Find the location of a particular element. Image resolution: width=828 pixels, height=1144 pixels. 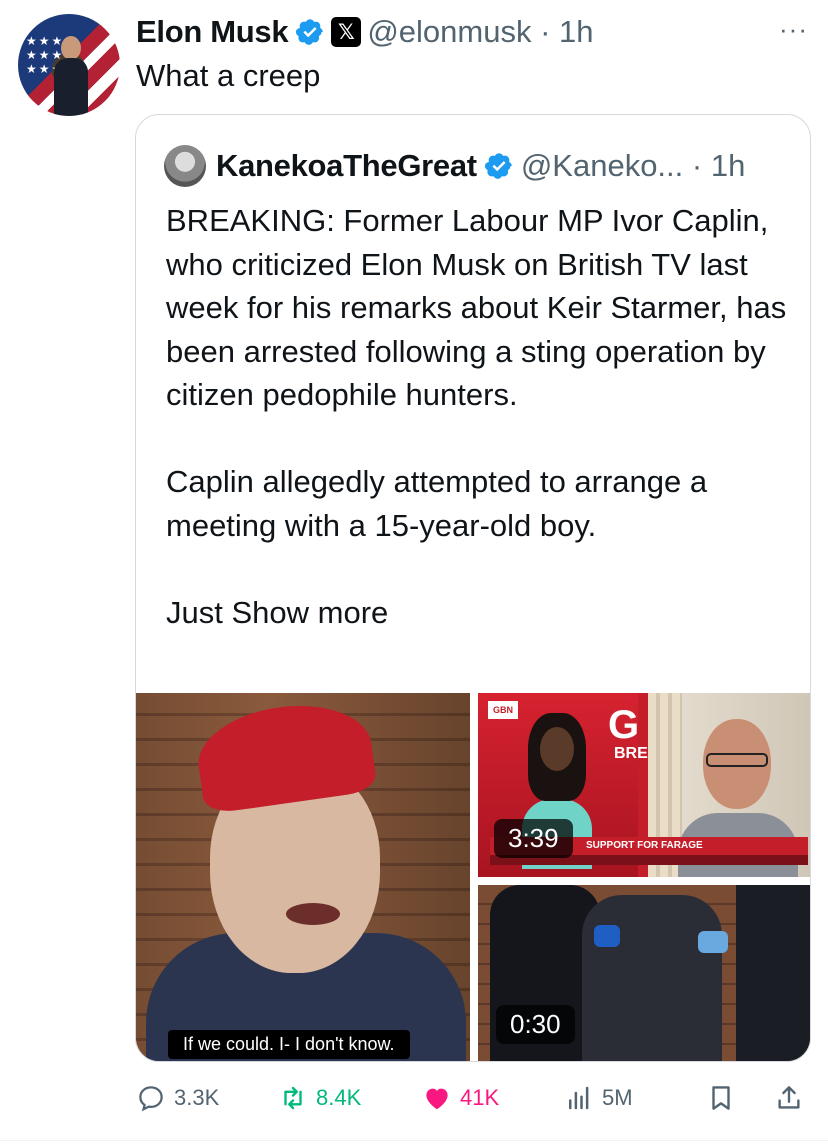

post-author-row: Elon Musk 𝕏 @elonmusk · 1h is located at coordinates (365, 32).